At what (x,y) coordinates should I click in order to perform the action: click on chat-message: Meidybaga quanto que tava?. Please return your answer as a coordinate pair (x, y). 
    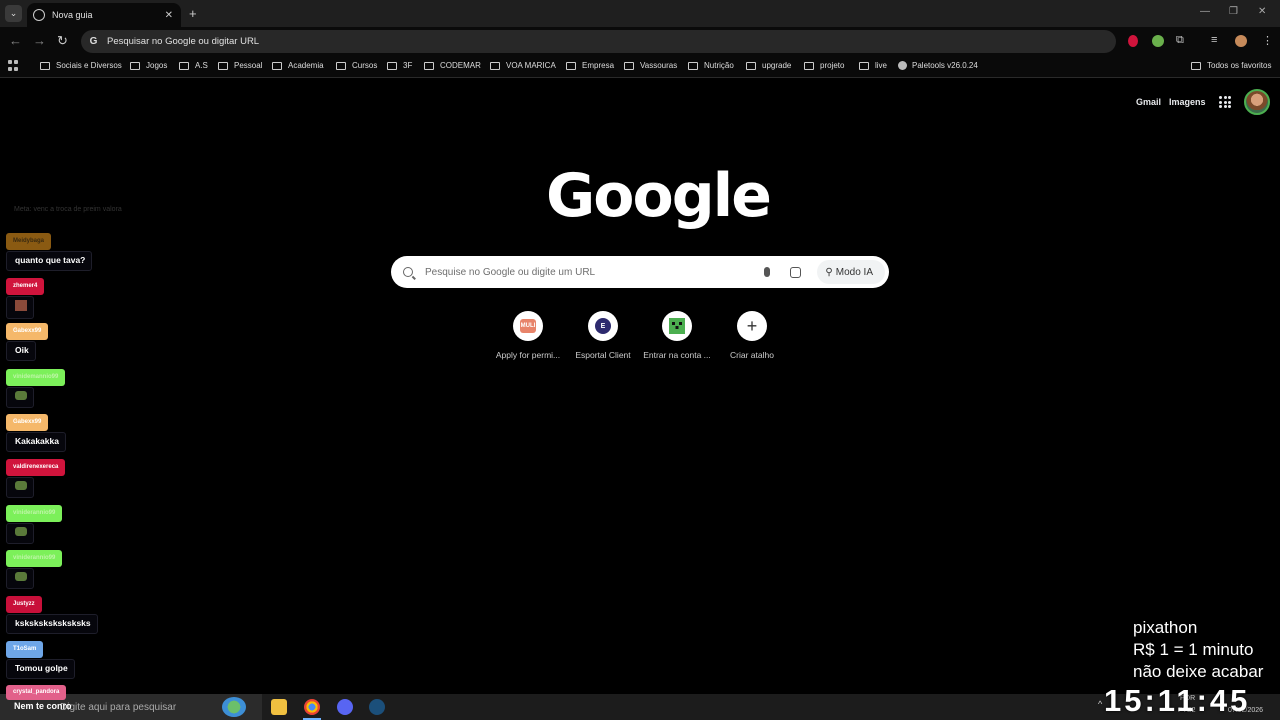
    Looking at the image, I should click on (49, 250).